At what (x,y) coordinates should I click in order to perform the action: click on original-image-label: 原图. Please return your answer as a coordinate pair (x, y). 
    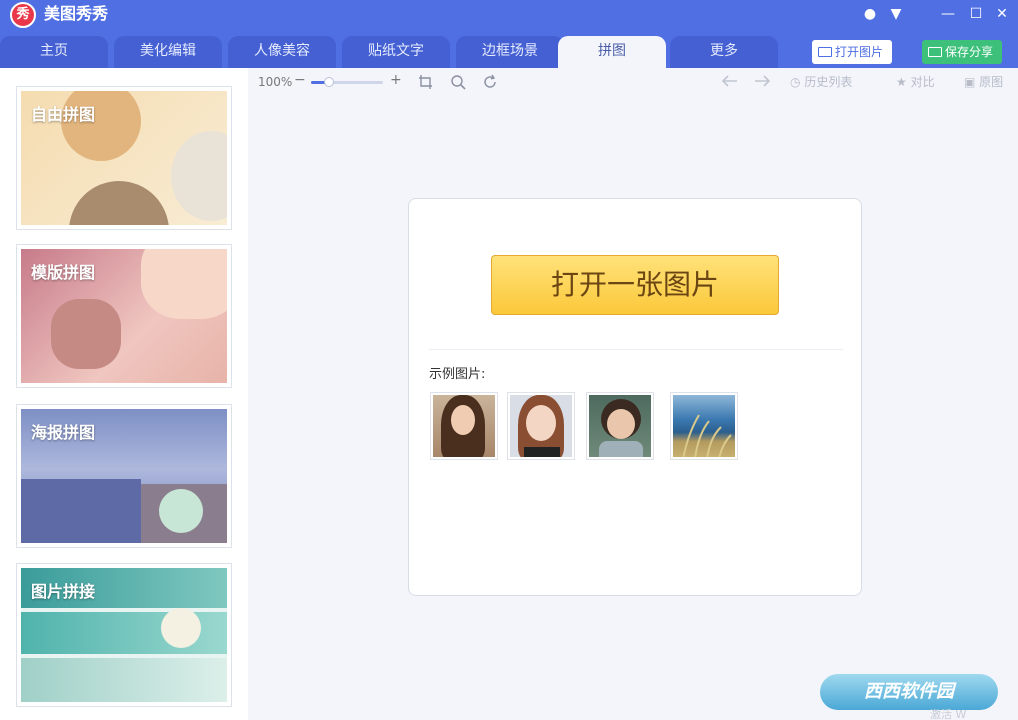
    Looking at the image, I should click on (991, 82).